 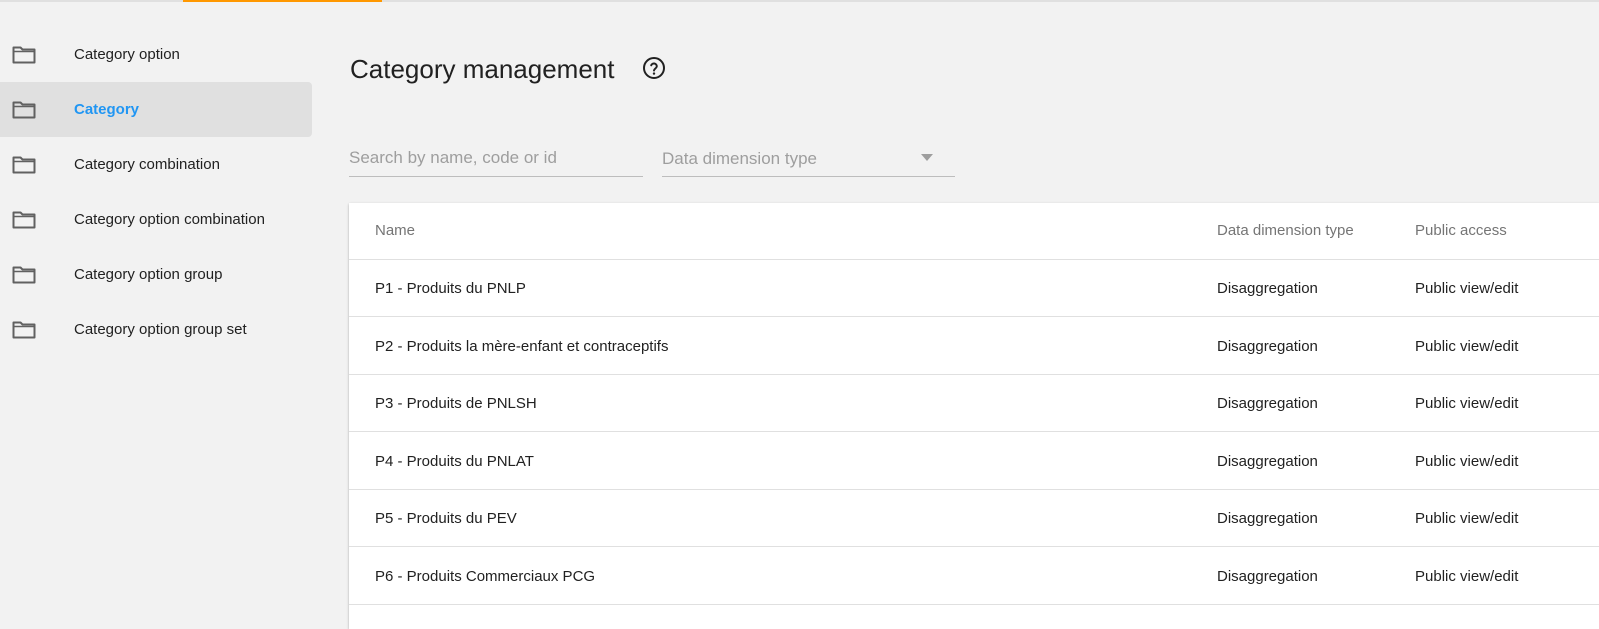 I want to click on sidebar-item-label: Category combination, so click(x=147, y=164).